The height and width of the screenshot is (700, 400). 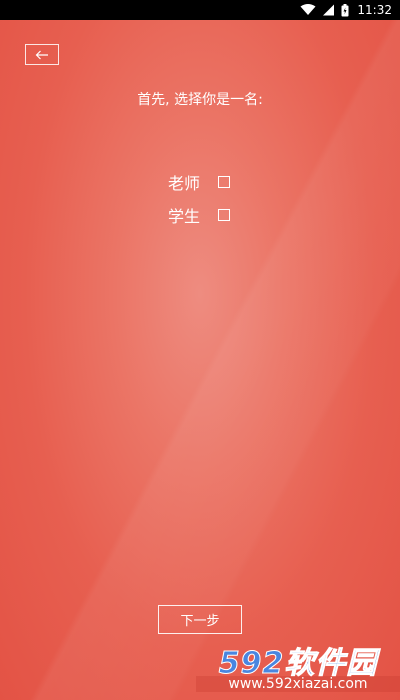 I want to click on back-button, so click(x=42, y=54).